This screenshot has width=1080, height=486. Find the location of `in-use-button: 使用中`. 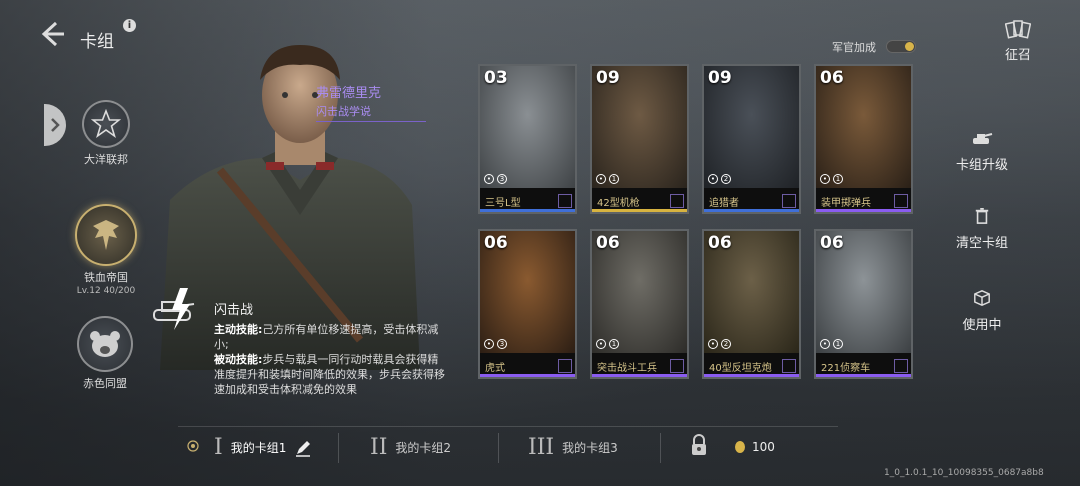

in-use-button: 使用中 is located at coordinates (982, 311).